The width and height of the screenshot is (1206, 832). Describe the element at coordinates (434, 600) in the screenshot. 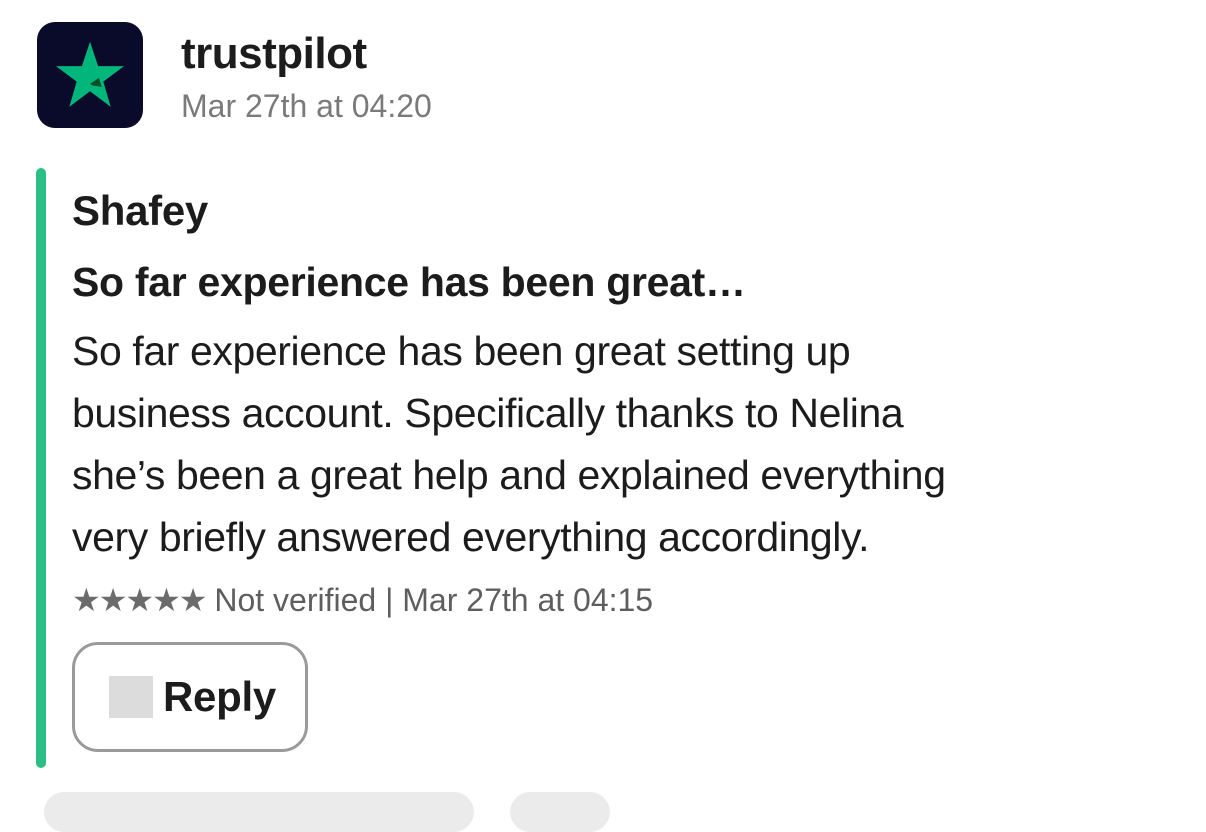

I see `review-meta-text: Not verified | Mar 27th at 04:15` at that location.